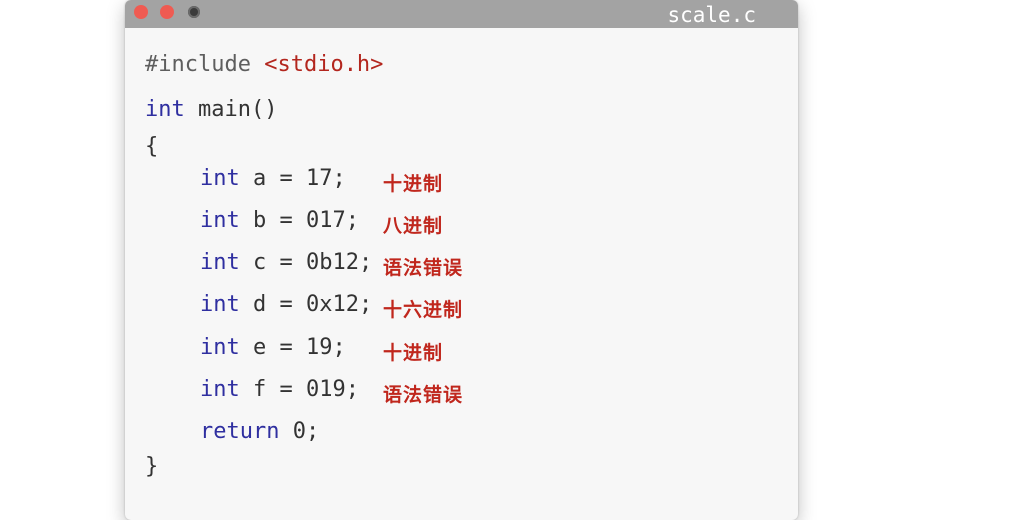  I want to click on minimize-button, so click(167, 12).